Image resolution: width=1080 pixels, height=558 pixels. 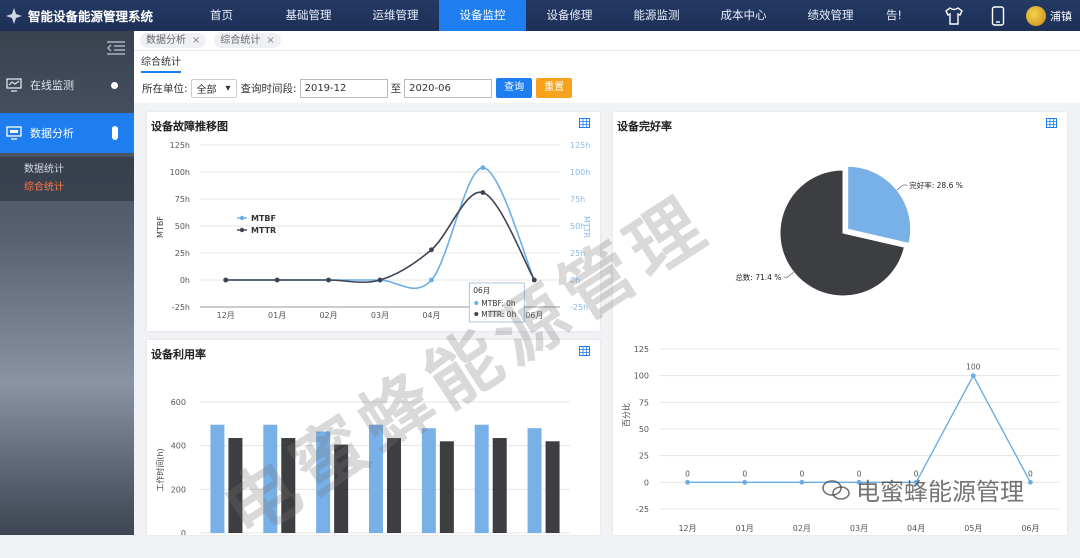 I want to click on reset-button: 重置, so click(x=554, y=88).